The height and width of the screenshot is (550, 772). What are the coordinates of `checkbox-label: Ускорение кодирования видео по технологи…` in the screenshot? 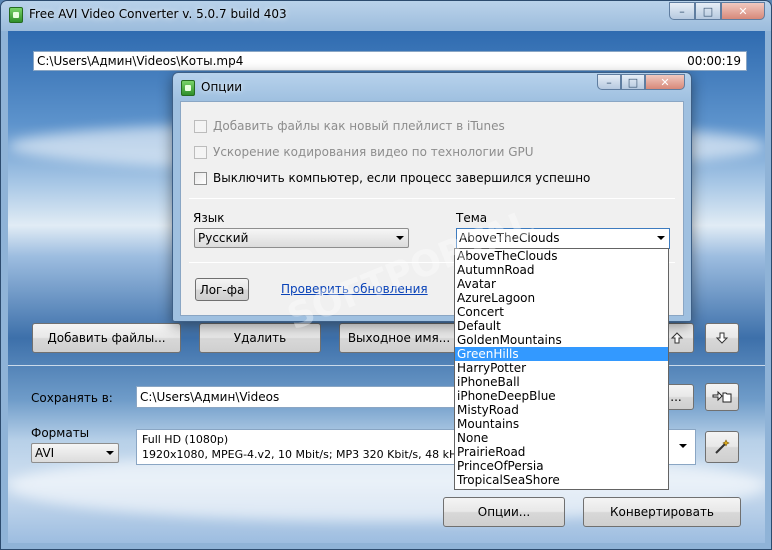 It's located at (373, 152).